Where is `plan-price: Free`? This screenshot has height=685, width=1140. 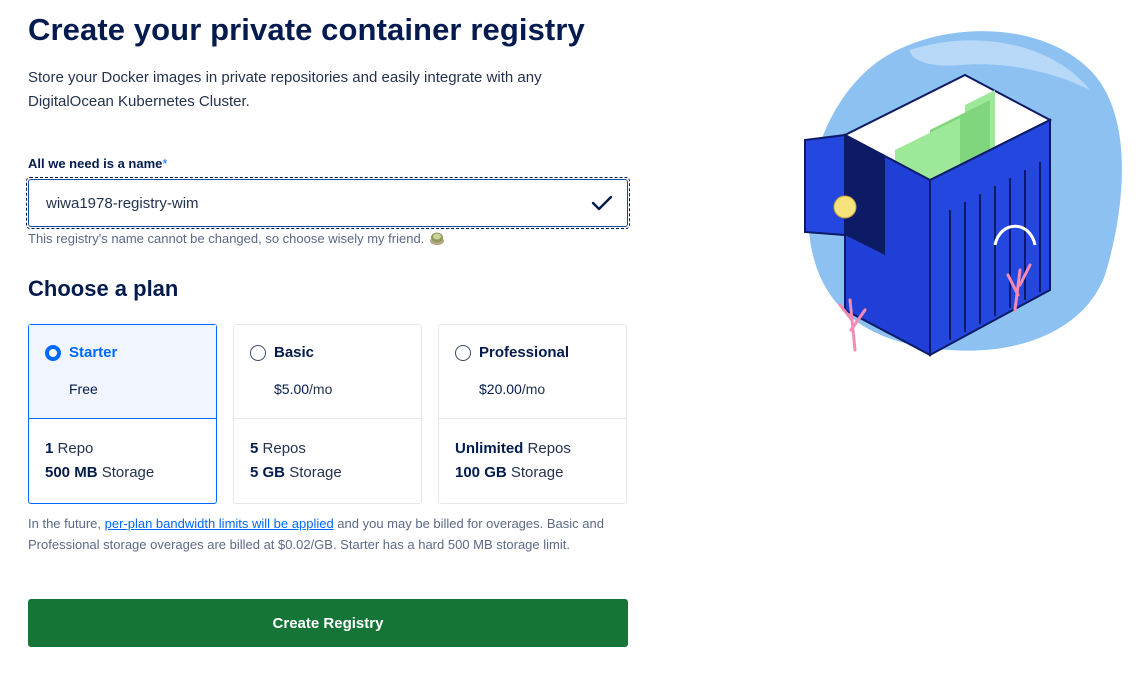 plan-price: Free is located at coordinates (134, 389).